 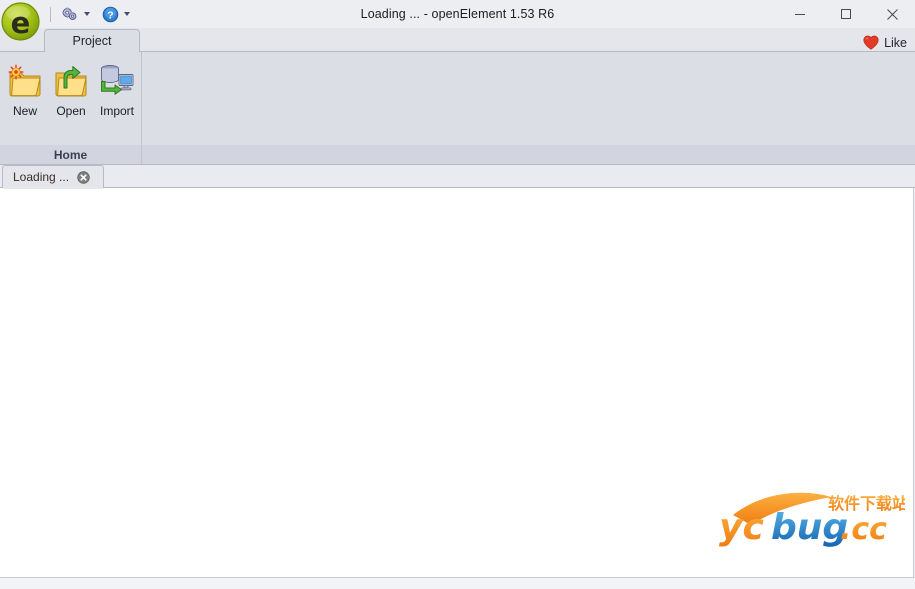 What do you see at coordinates (110, 74) in the screenshot?
I see `database-stack` at bounding box center [110, 74].